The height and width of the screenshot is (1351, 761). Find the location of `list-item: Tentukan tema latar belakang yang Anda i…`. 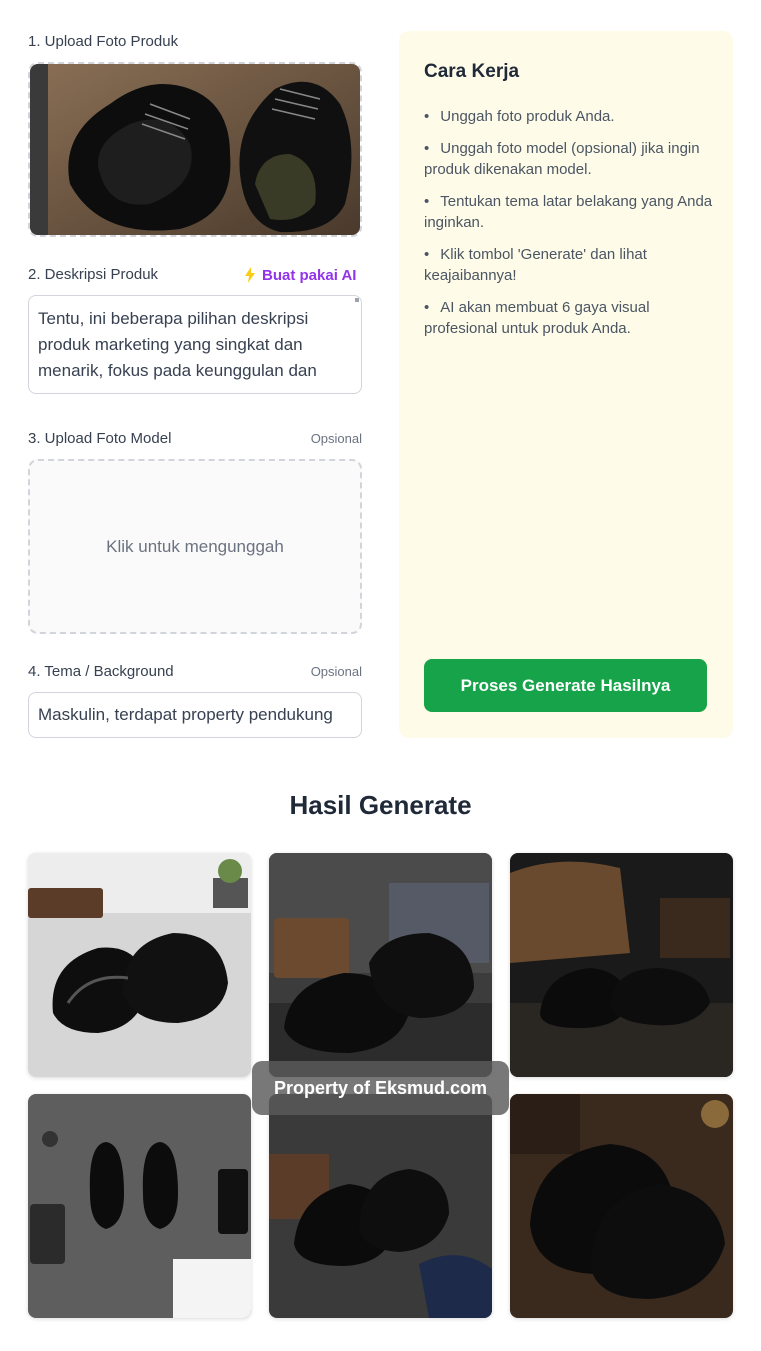

list-item: Tentukan tema latar belakang yang Anda i… is located at coordinates (569, 212).